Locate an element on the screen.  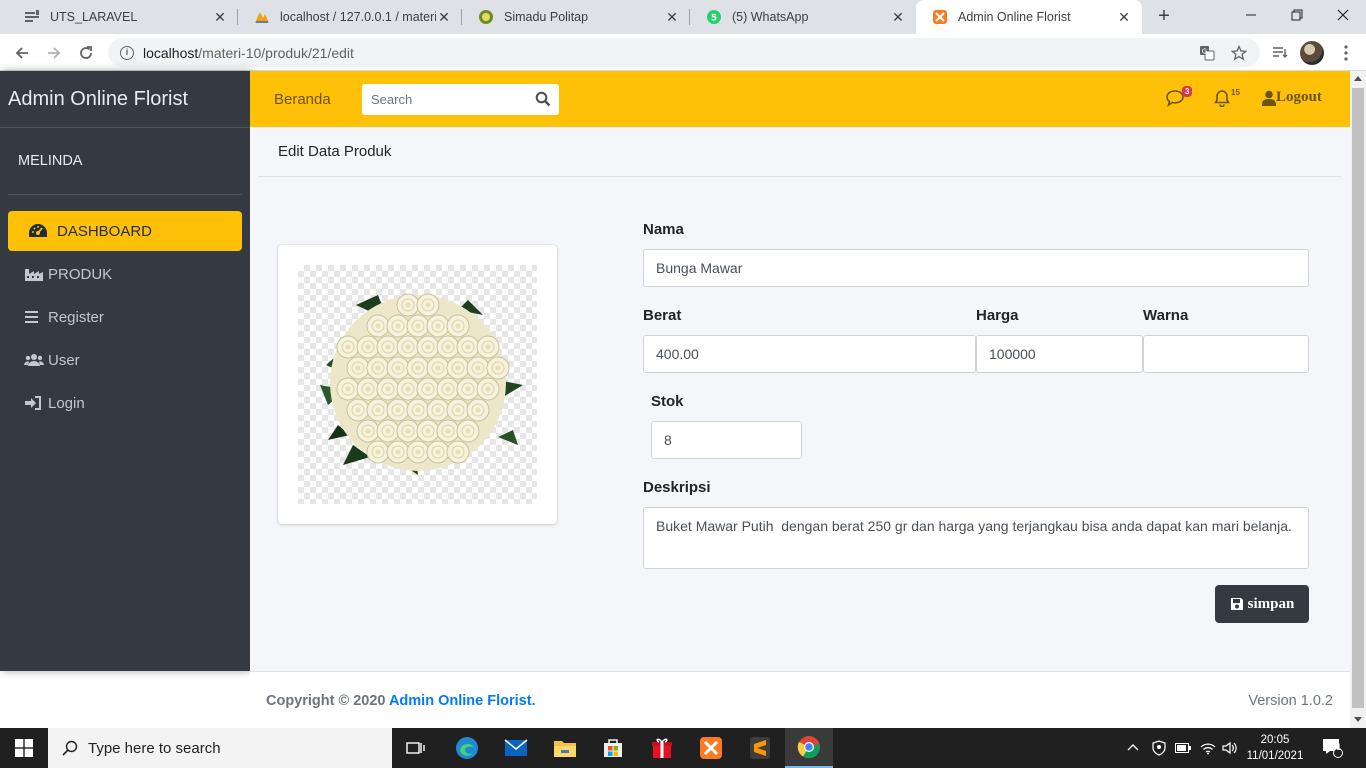
browser-tab: 5 (5) WhatsApp ✕ is located at coordinates (803, 17).